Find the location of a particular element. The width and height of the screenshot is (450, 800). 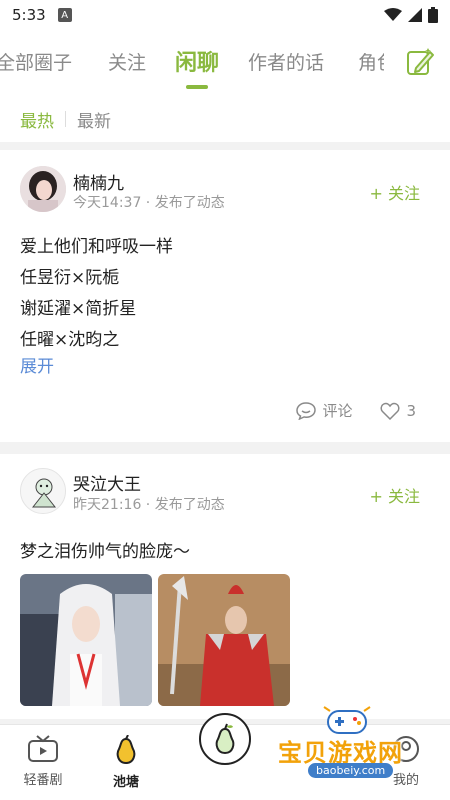

post-text-line: 任曜×沈昀之 is located at coordinates (70, 340).